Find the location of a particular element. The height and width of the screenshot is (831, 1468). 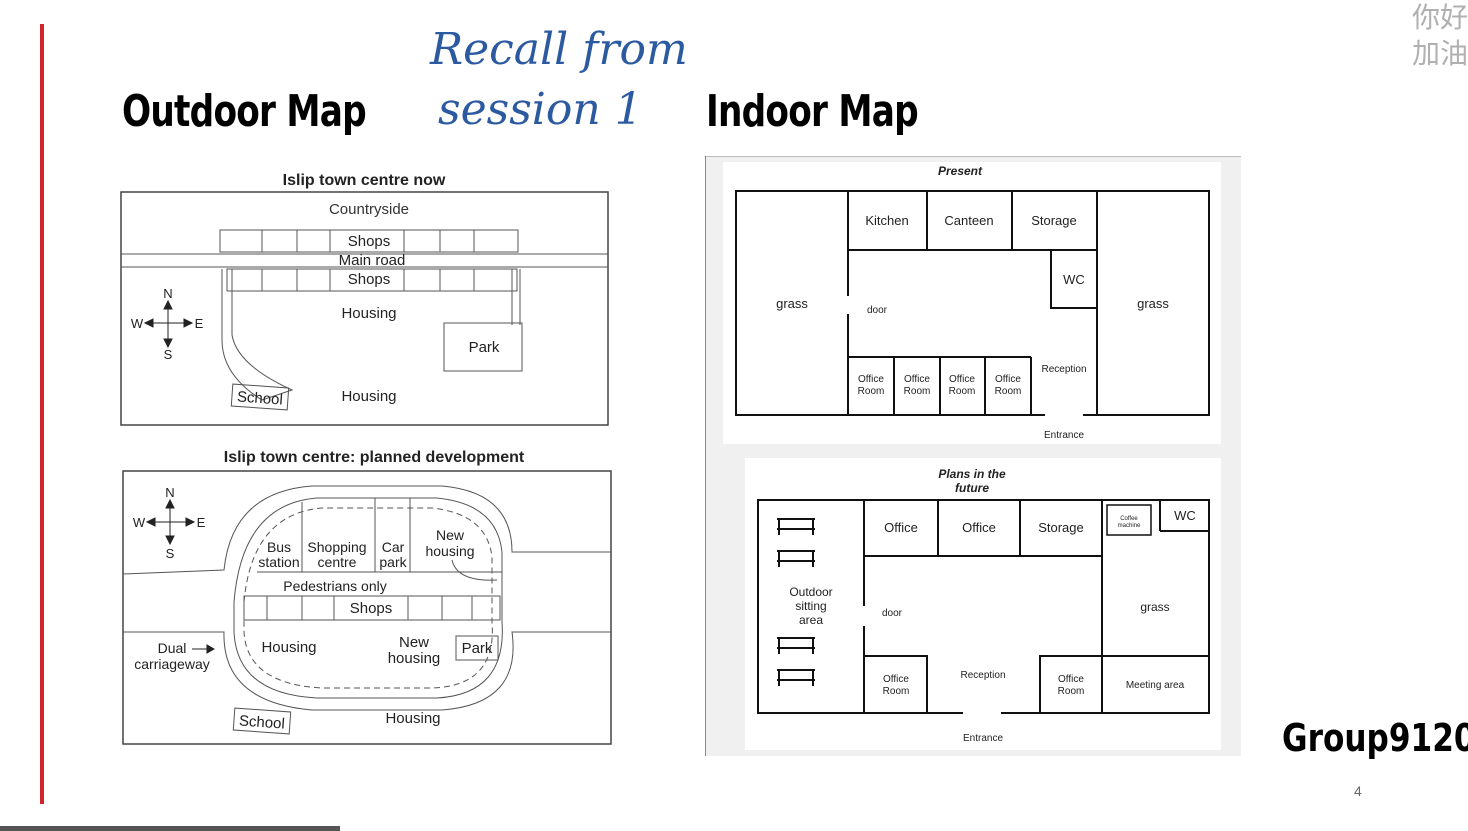

outdoor-sitting-line-2: sitting is located at coordinates (810, 606).